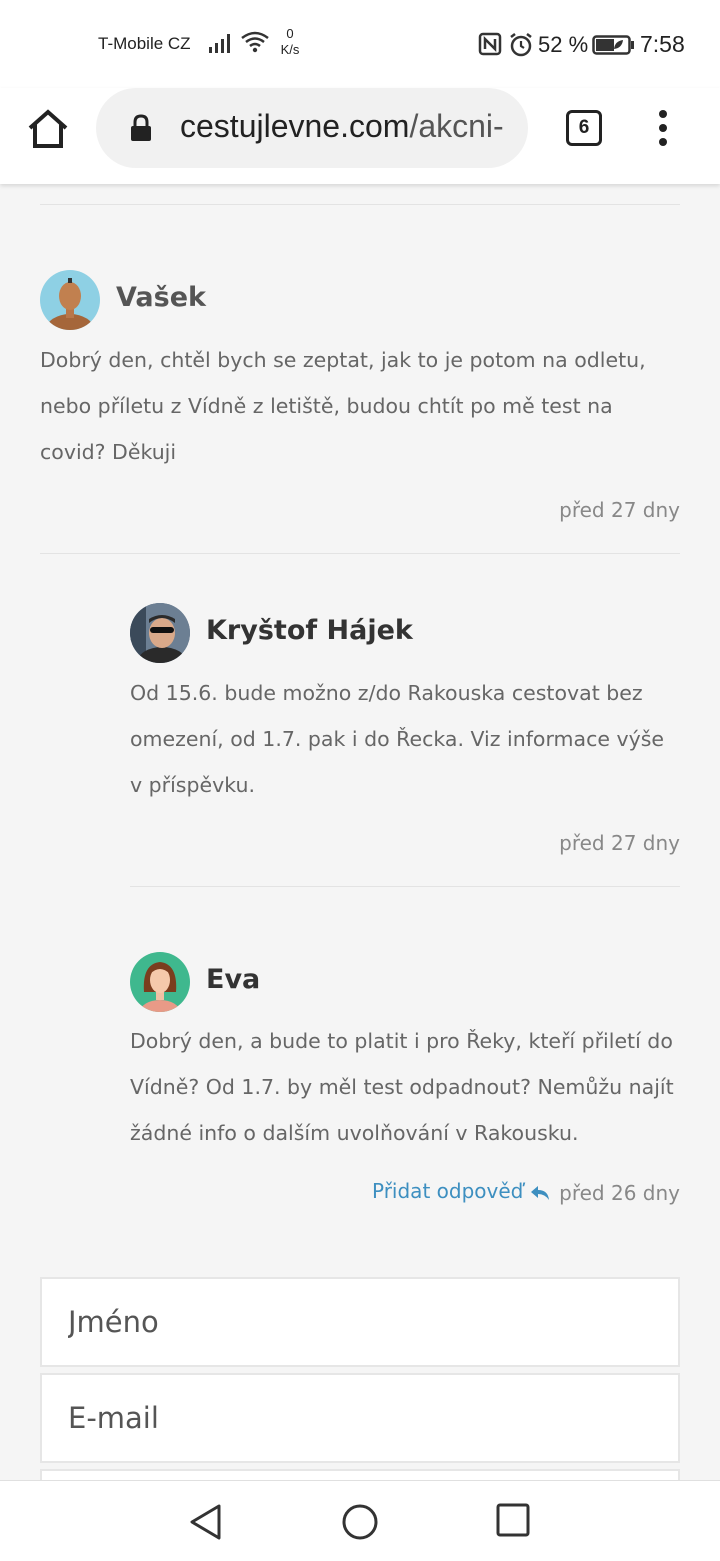 The height and width of the screenshot is (1561, 720). I want to click on browser-toolbar: cestujlevne.com/akcni- 6, so click(360, 136).